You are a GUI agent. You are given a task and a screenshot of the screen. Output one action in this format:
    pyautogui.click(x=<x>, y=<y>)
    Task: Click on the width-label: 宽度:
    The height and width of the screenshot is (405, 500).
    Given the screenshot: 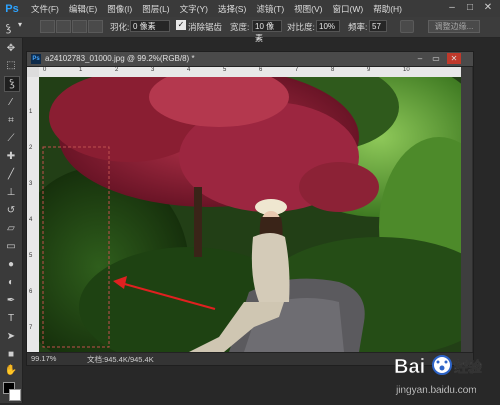 What is the action you would take?
    pyautogui.click(x=240, y=27)
    